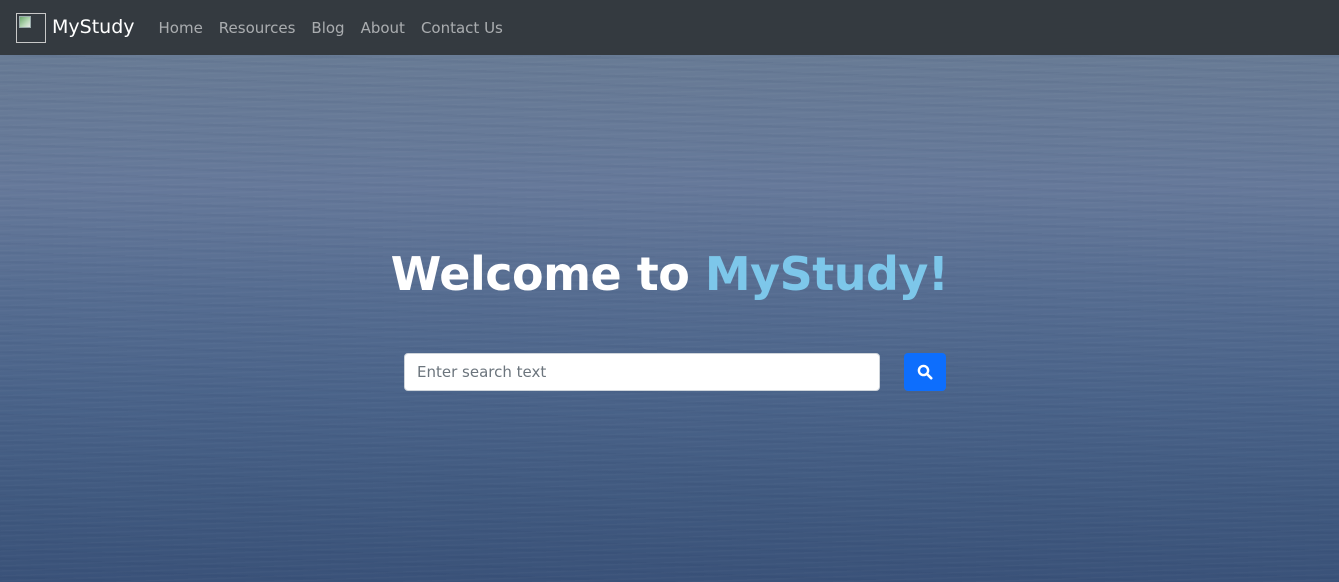  What do you see at coordinates (642, 372) in the screenshot?
I see `search-input` at bounding box center [642, 372].